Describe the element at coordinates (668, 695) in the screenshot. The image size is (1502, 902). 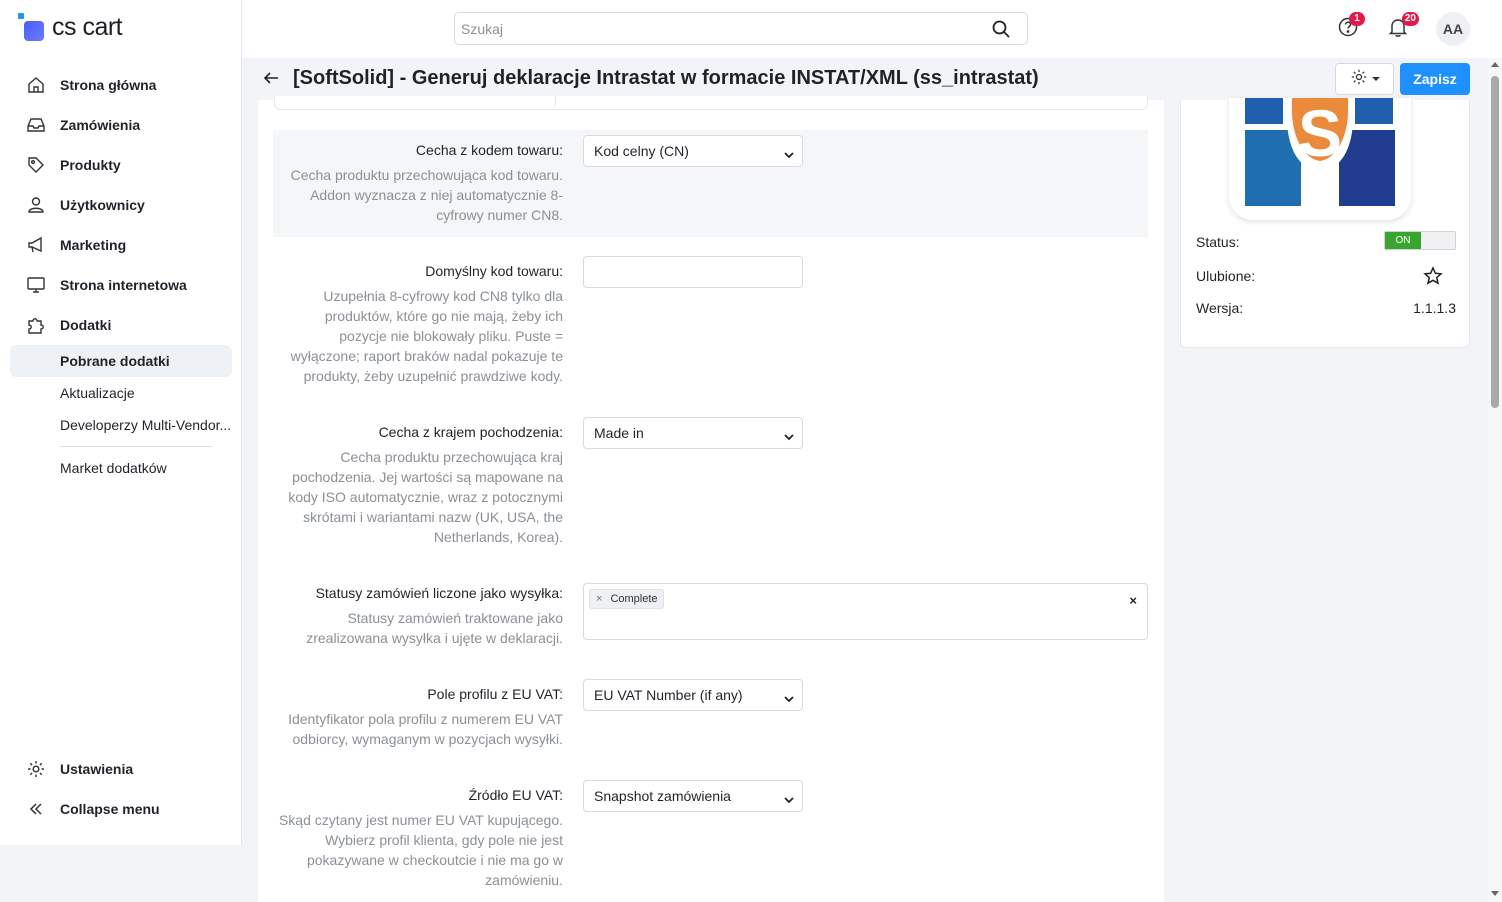
I see `select-value: EU VAT Number (if any)` at that location.